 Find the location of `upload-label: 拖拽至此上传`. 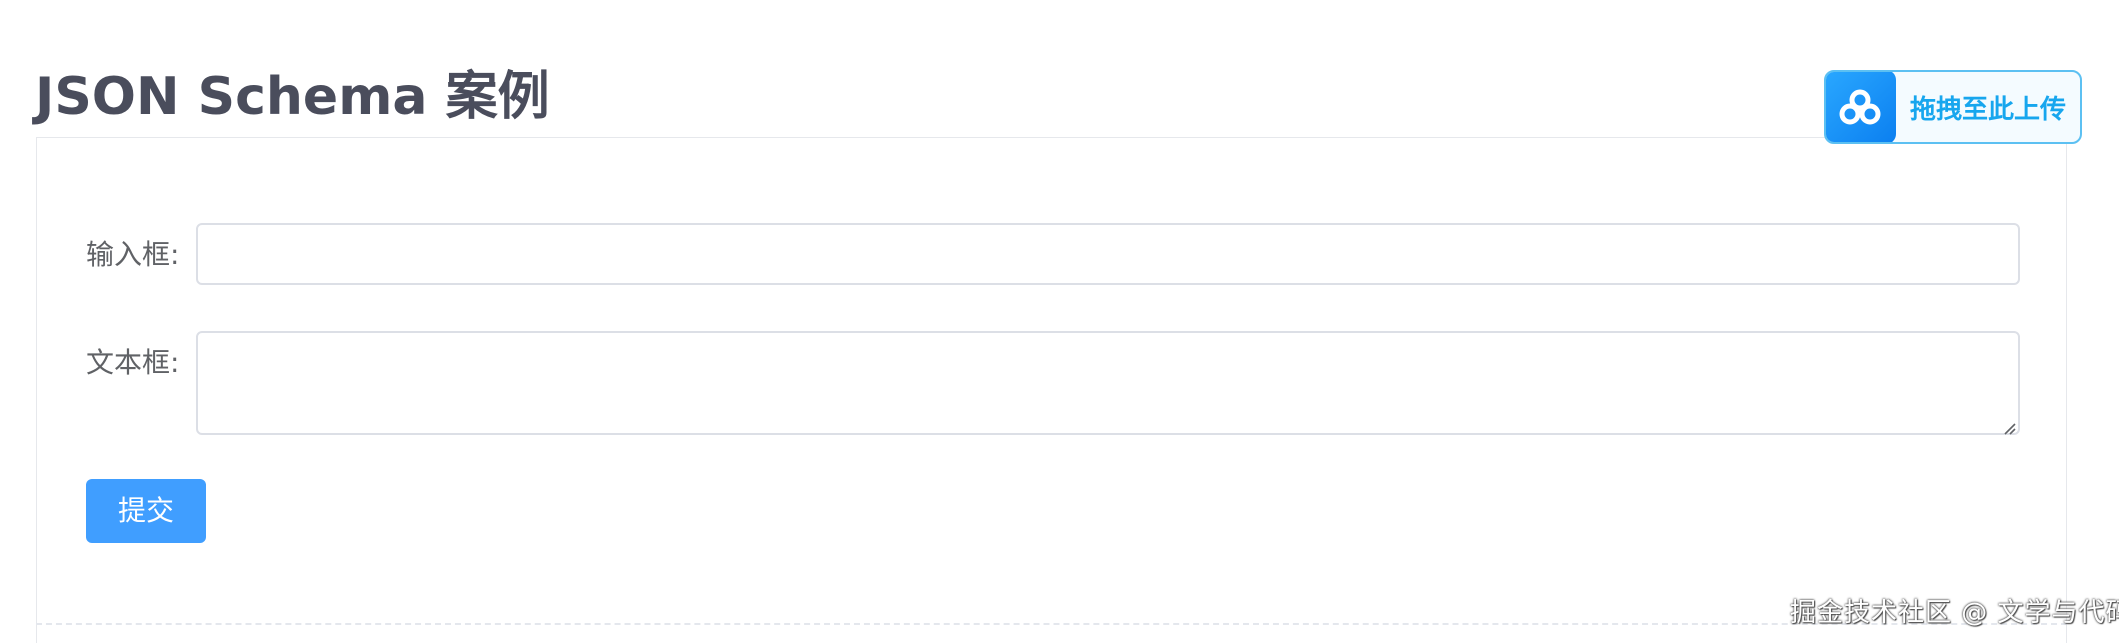

upload-label: 拖拽至此上传 is located at coordinates (1988, 109).